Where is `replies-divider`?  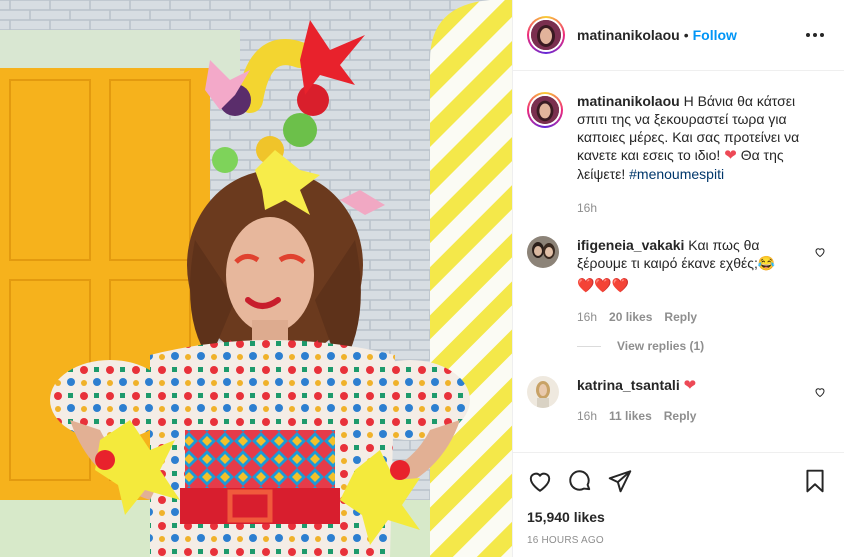 replies-divider is located at coordinates (589, 346).